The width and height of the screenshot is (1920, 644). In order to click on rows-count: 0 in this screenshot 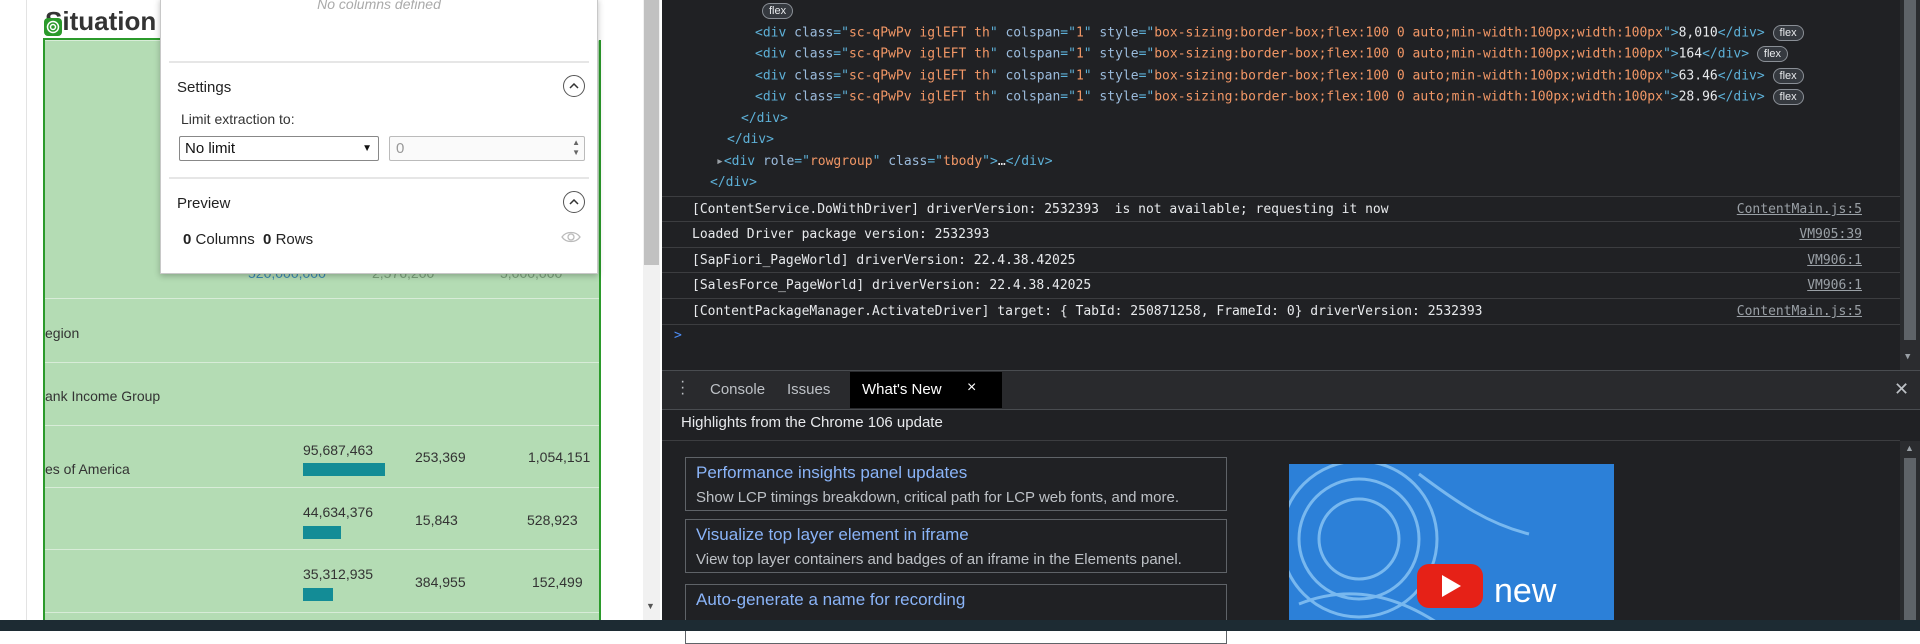, I will do `click(267, 239)`.